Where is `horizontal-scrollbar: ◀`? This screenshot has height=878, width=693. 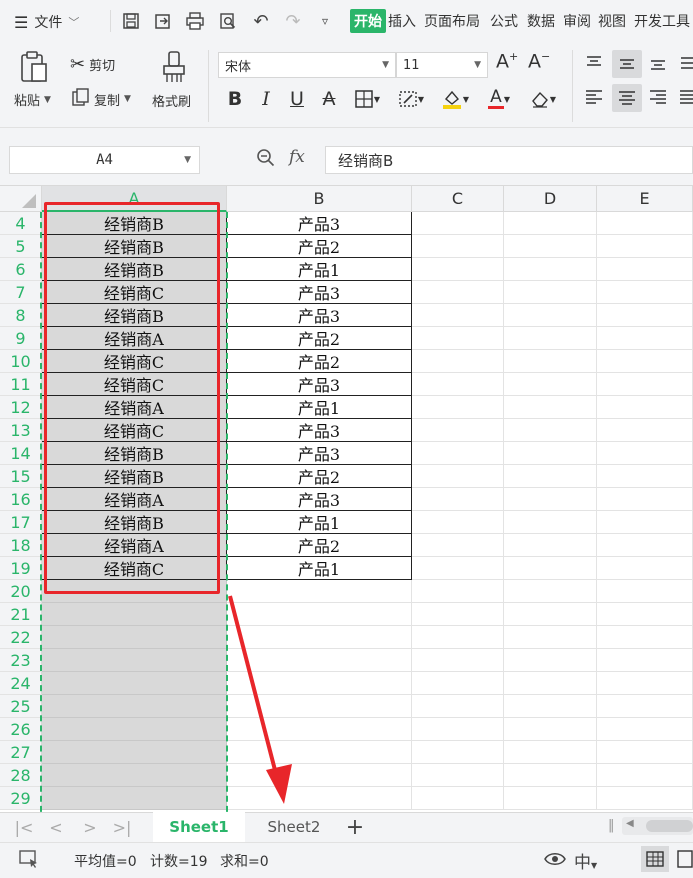 horizontal-scrollbar: ◀ is located at coordinates (657, 826).